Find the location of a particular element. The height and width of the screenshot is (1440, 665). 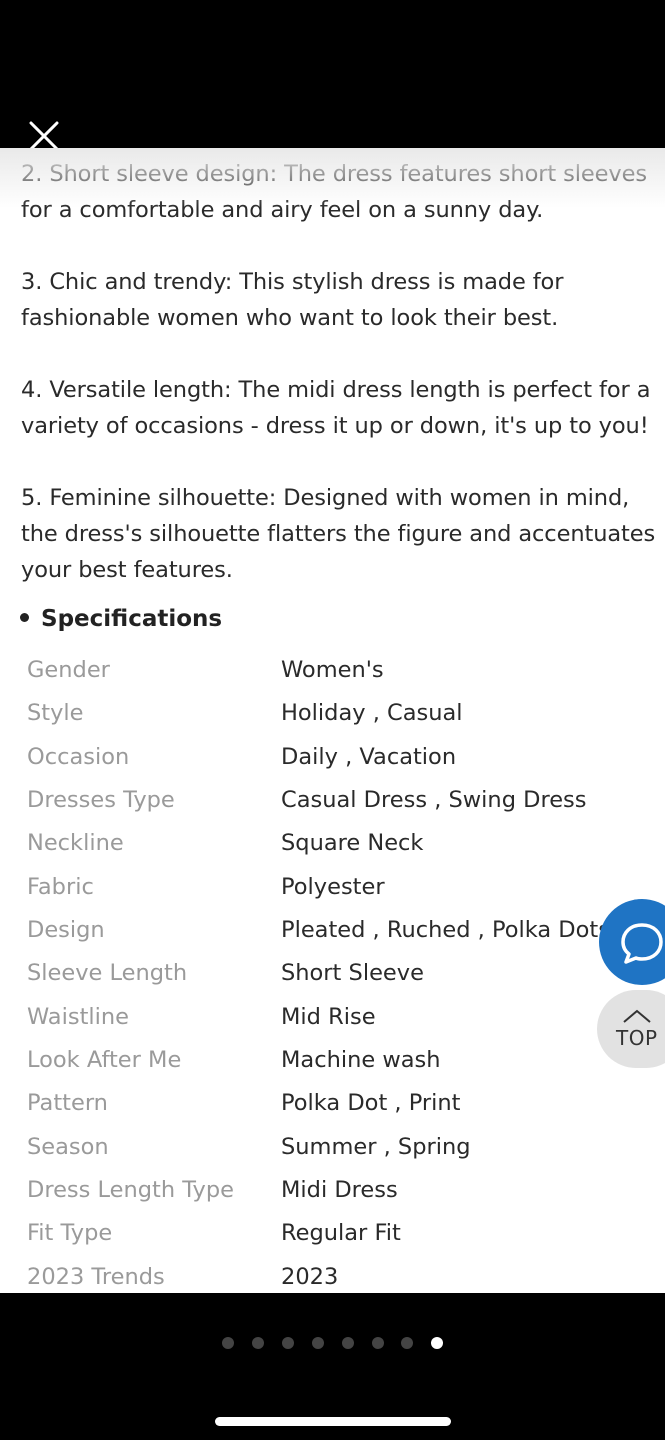

spec-row: Dress Length Type Midi Dress is located at coordinates (332, 1190).